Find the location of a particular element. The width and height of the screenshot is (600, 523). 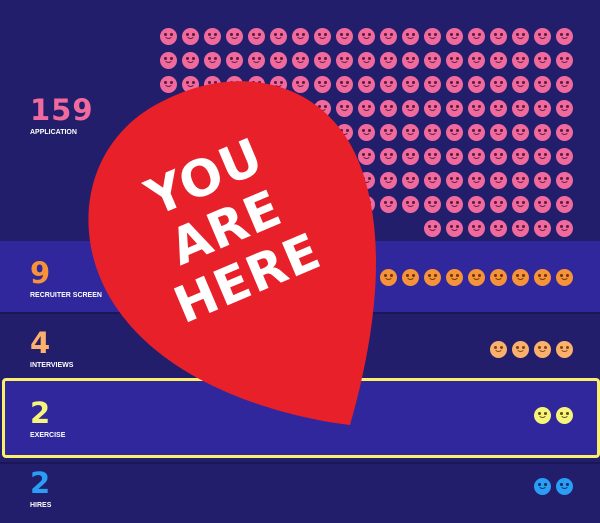

stage-count: 159 is located at coordinates (62, 110).